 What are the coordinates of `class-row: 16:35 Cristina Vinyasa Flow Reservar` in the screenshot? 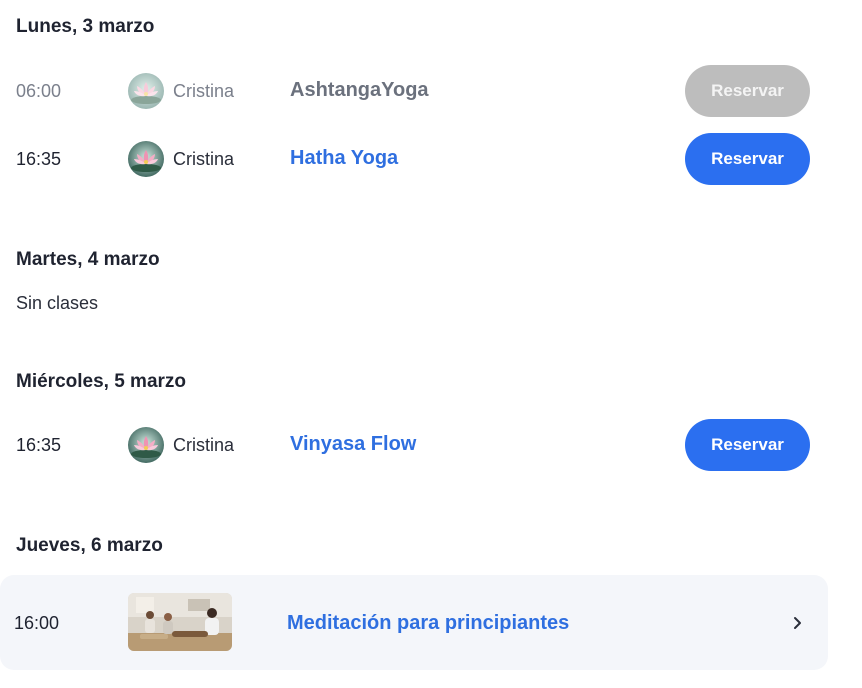 It's located at (414, 445).